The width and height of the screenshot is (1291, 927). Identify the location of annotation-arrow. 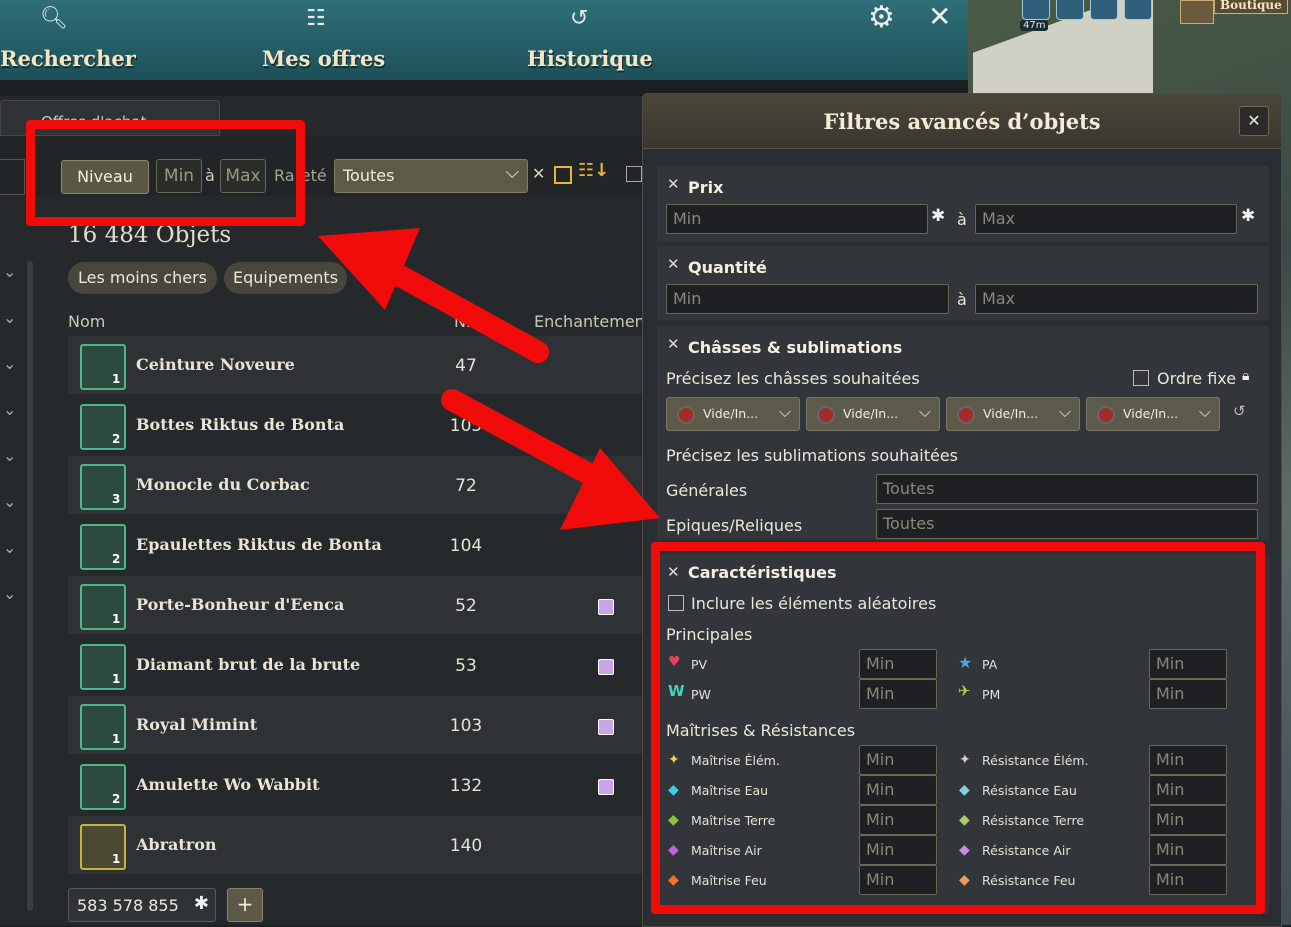
(526, 440).